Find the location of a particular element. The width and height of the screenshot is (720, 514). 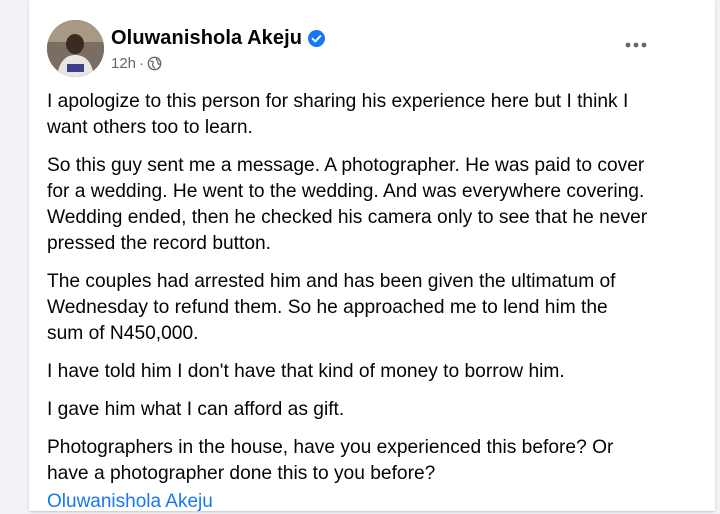

avatar is located at coordinates (75, 48).